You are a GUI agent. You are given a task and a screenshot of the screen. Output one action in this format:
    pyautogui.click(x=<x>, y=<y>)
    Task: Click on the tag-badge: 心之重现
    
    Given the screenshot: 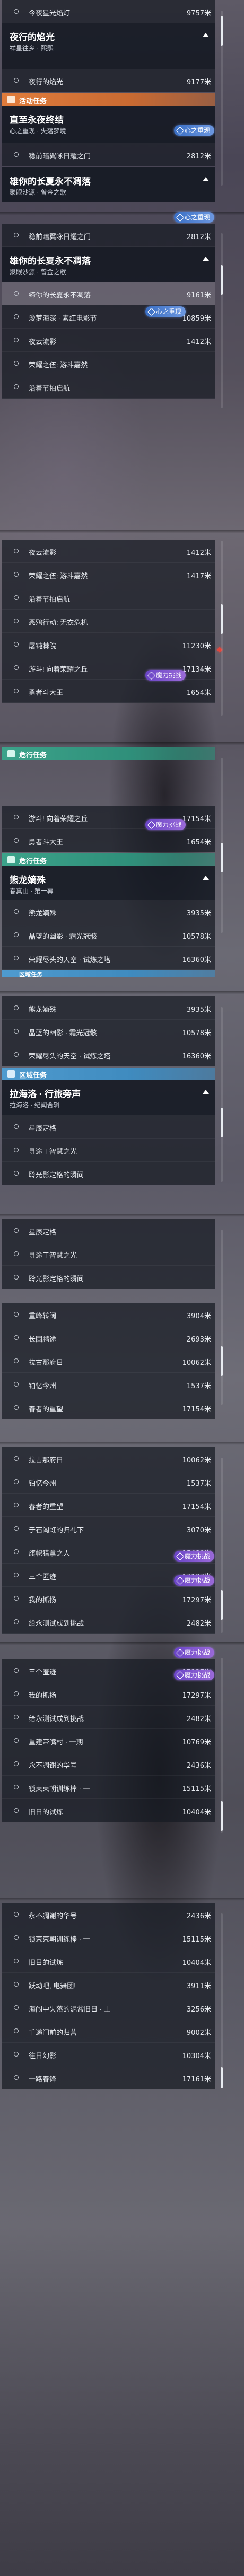 What is the action you would take?
    pyautogui.click(x=194, y=217)
    